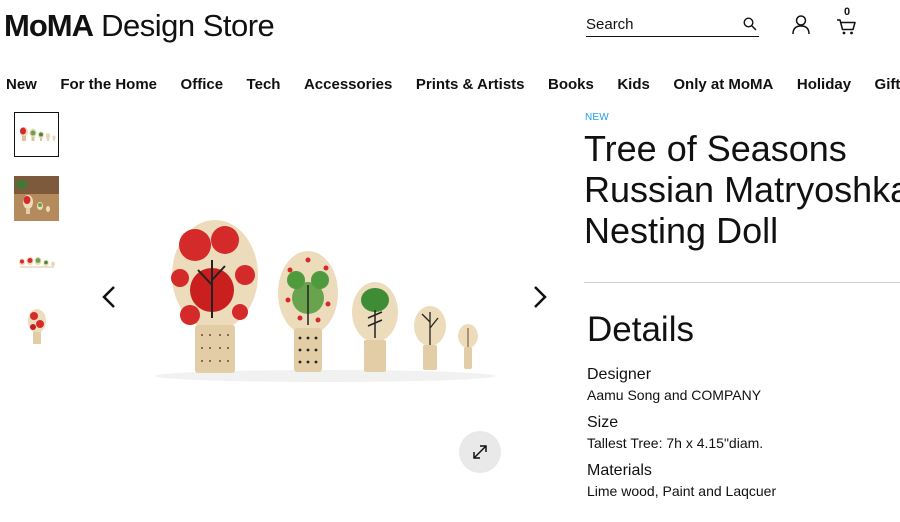  Describe the element at coordinates (801, 27) in the screenshot. I see `user-icon` at that location.